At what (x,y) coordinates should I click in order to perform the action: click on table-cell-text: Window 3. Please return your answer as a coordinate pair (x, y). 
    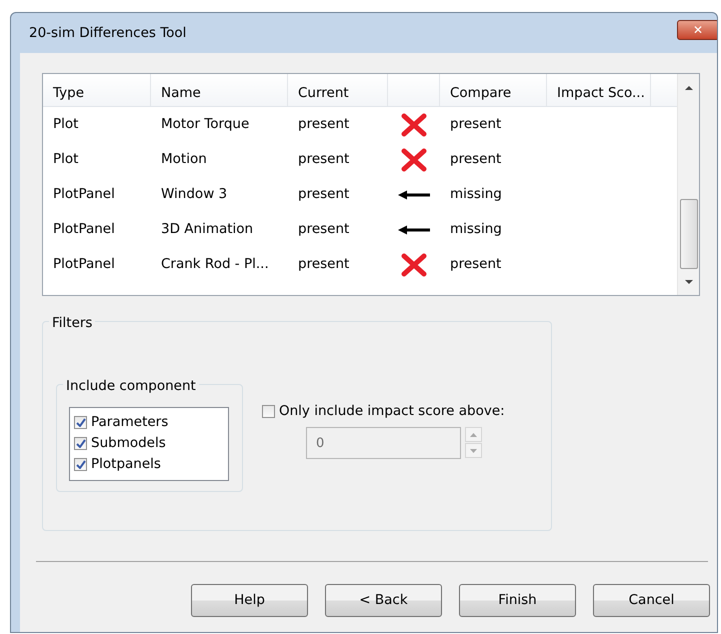
    Looking at the image, I should click on (194, 194).